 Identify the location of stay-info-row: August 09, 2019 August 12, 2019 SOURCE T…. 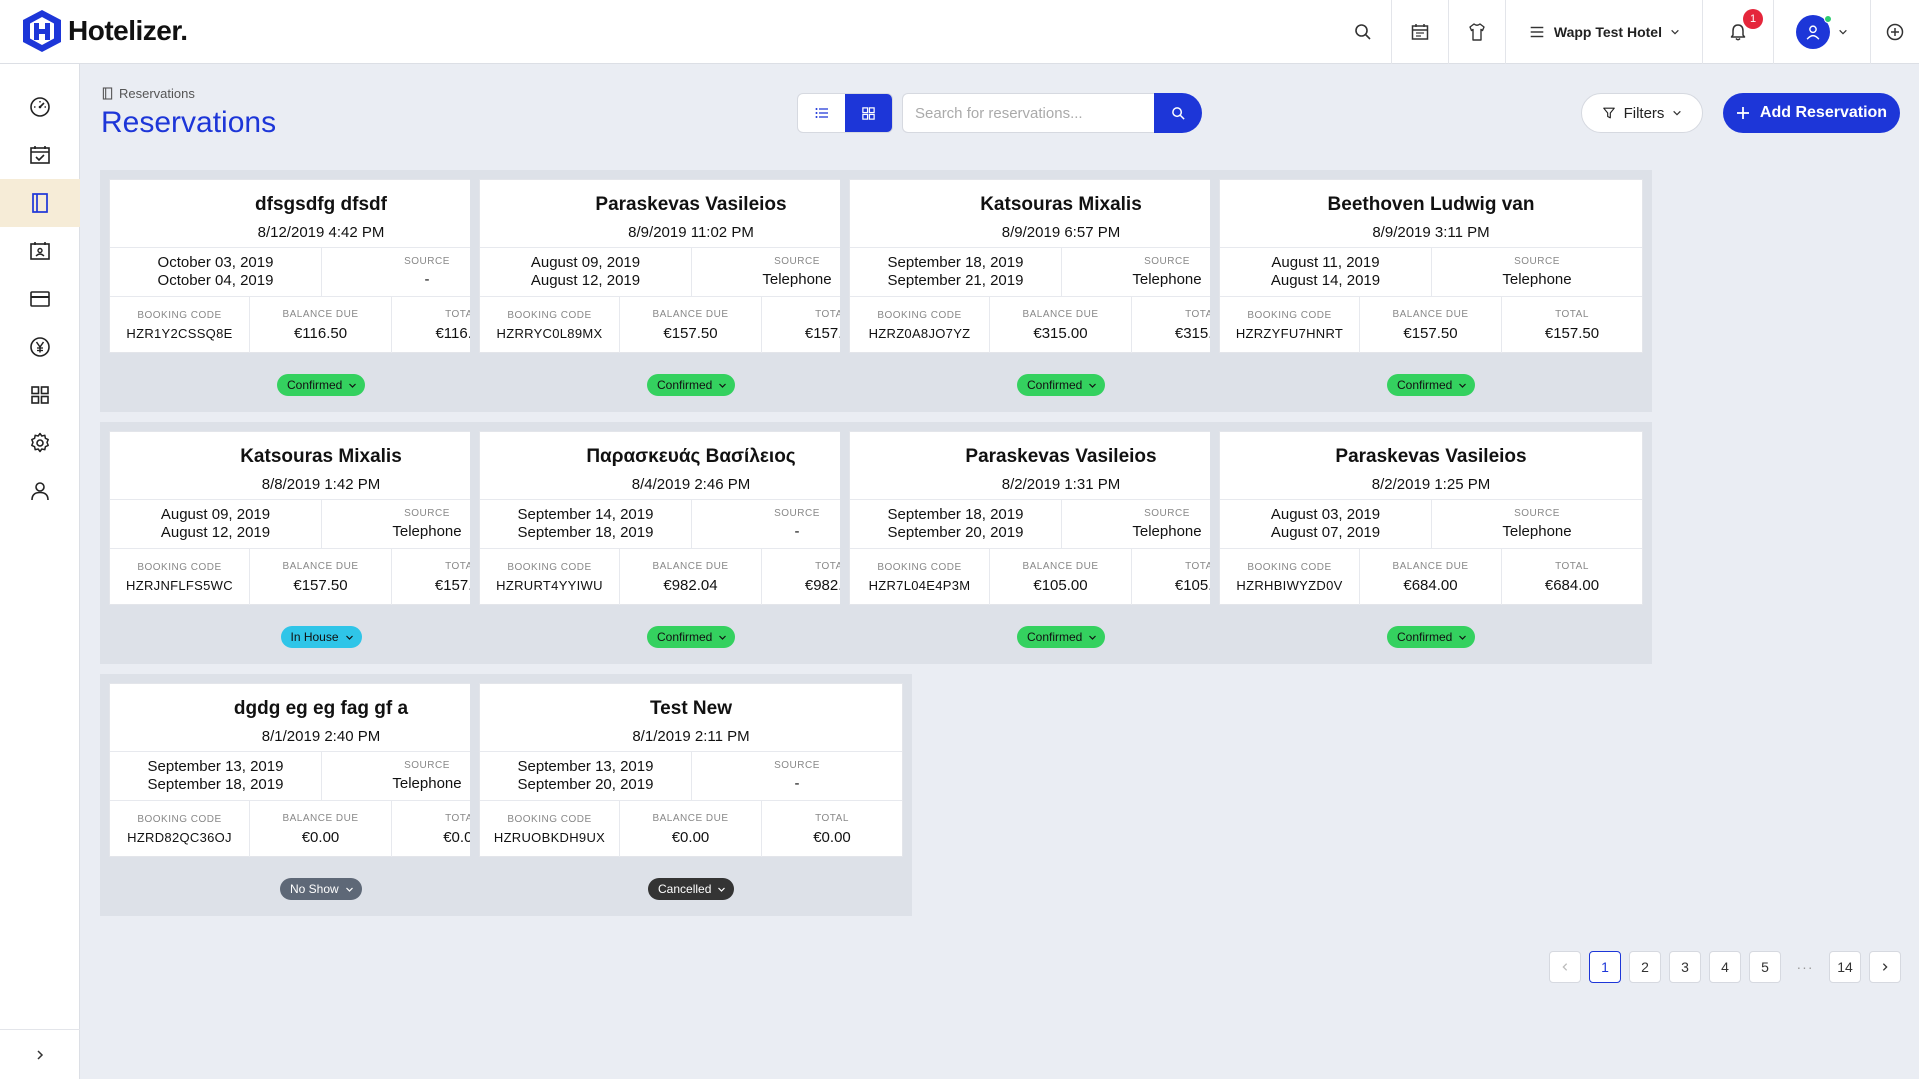
(691, 272).